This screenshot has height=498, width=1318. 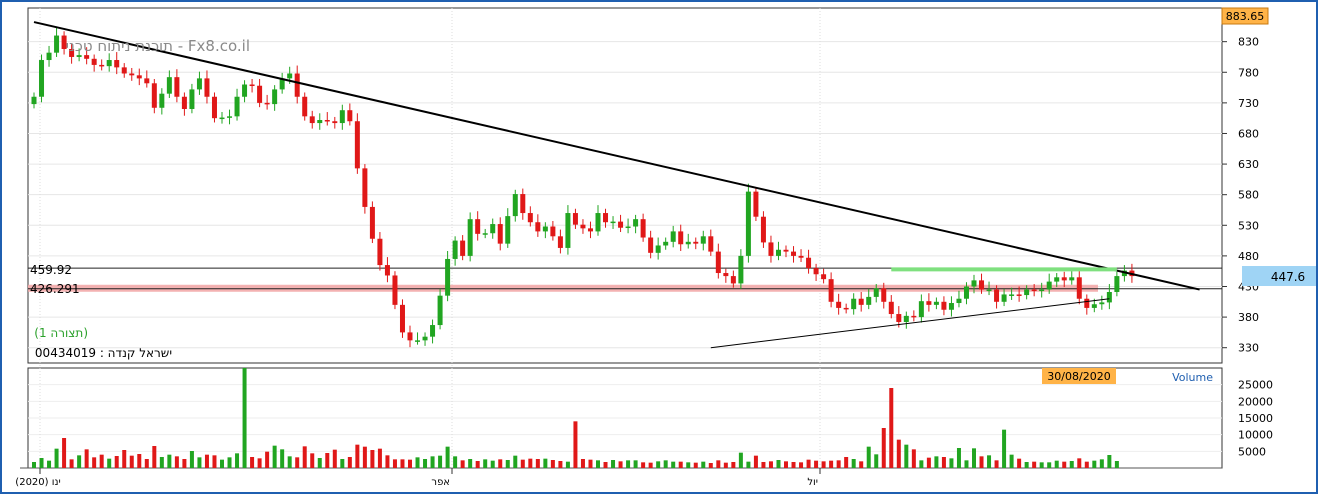 I want to click on level-label-upper: 459.92, so click(x=51, y=270).